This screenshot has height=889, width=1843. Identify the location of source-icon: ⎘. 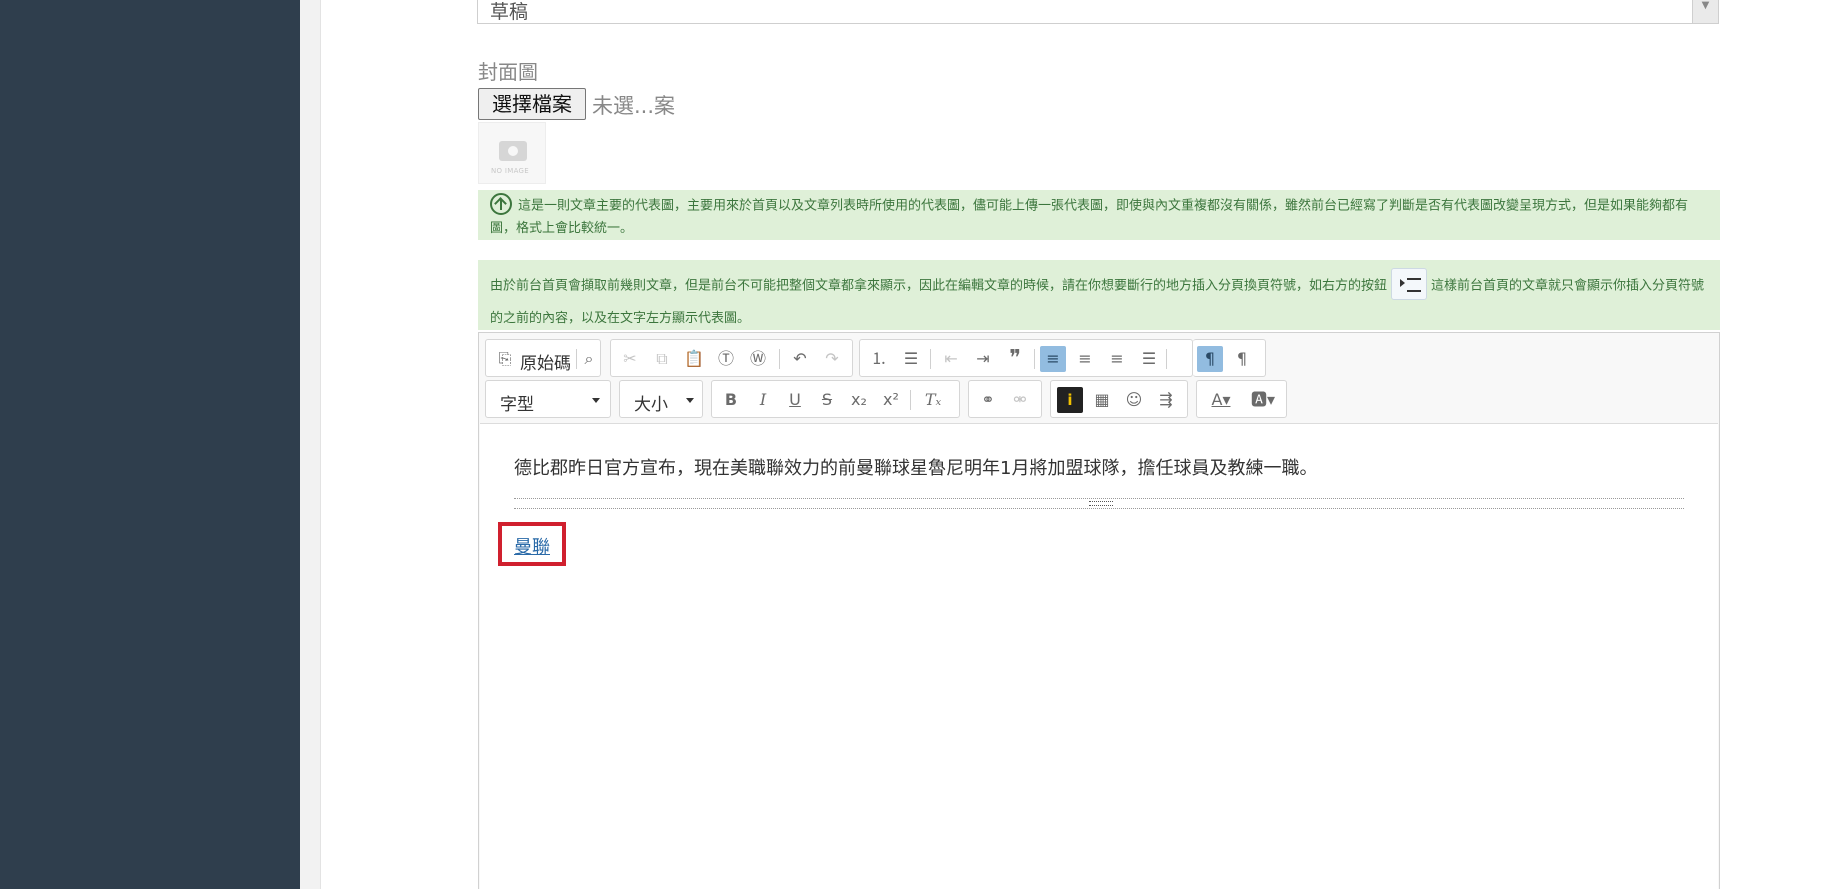
(505, 359).